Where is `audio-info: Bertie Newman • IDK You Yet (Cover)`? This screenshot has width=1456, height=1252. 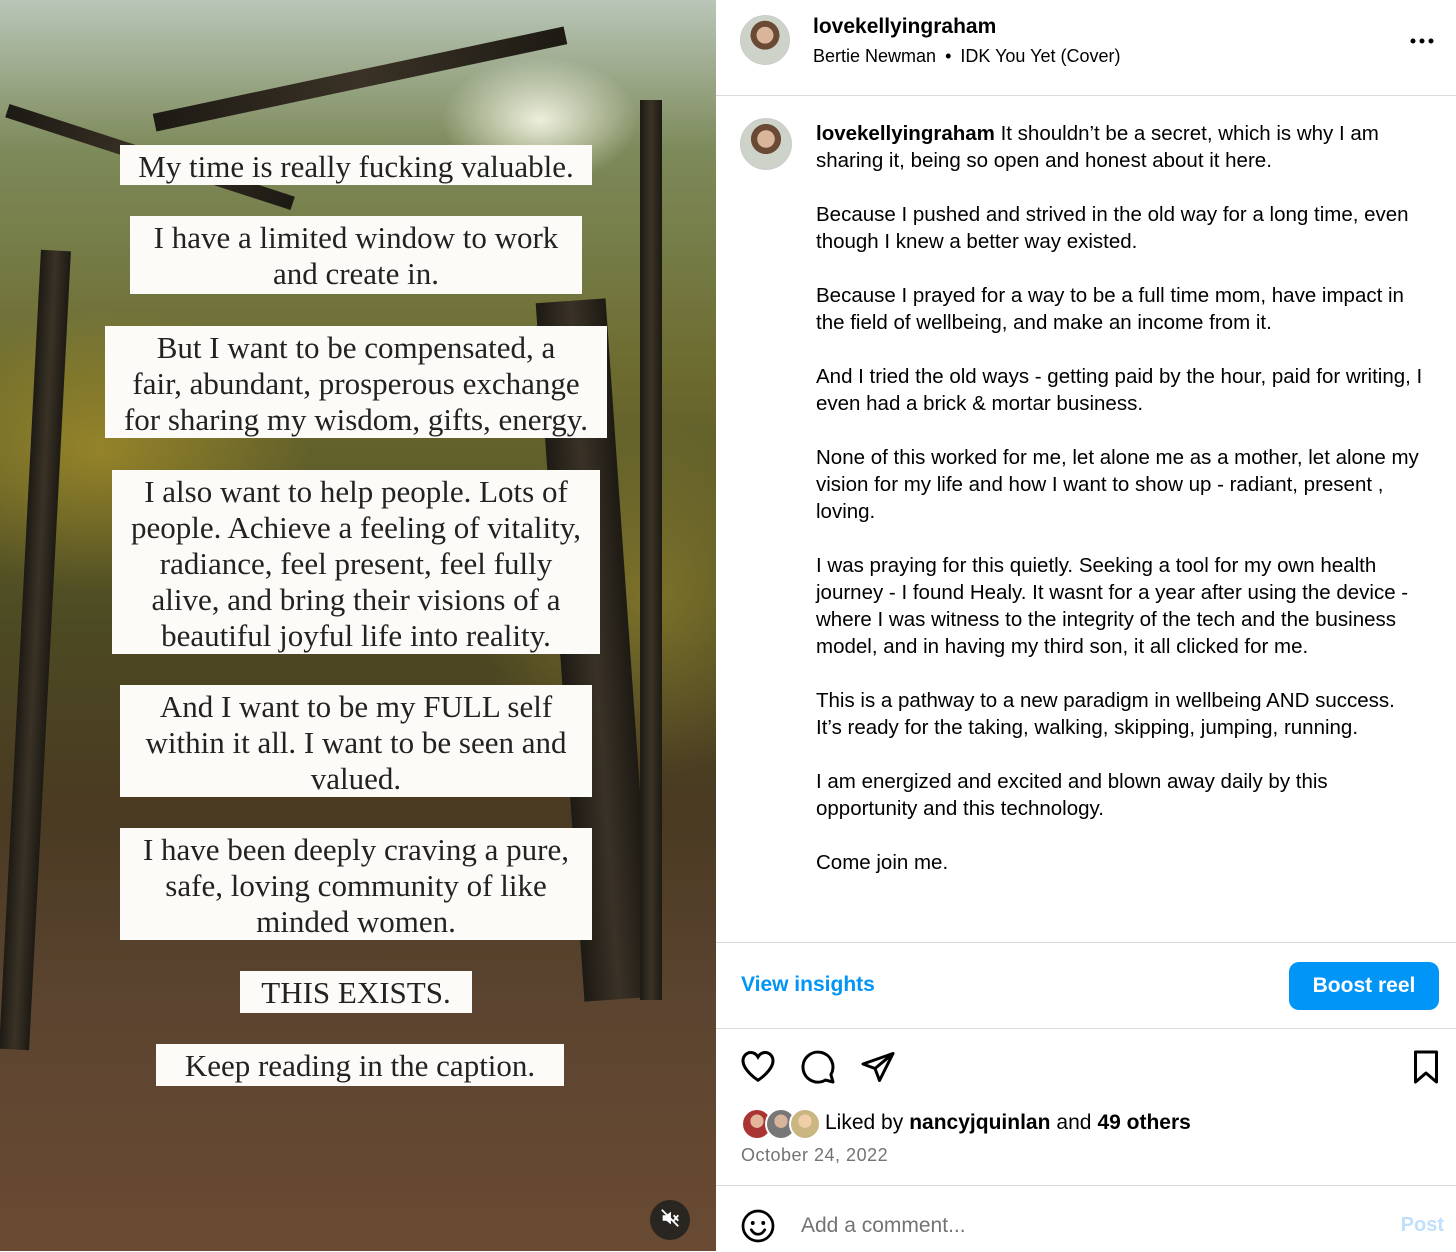
audio-info: Bertie Newman • IDK You Yet (Cover) is located at coordinates (967, 56).